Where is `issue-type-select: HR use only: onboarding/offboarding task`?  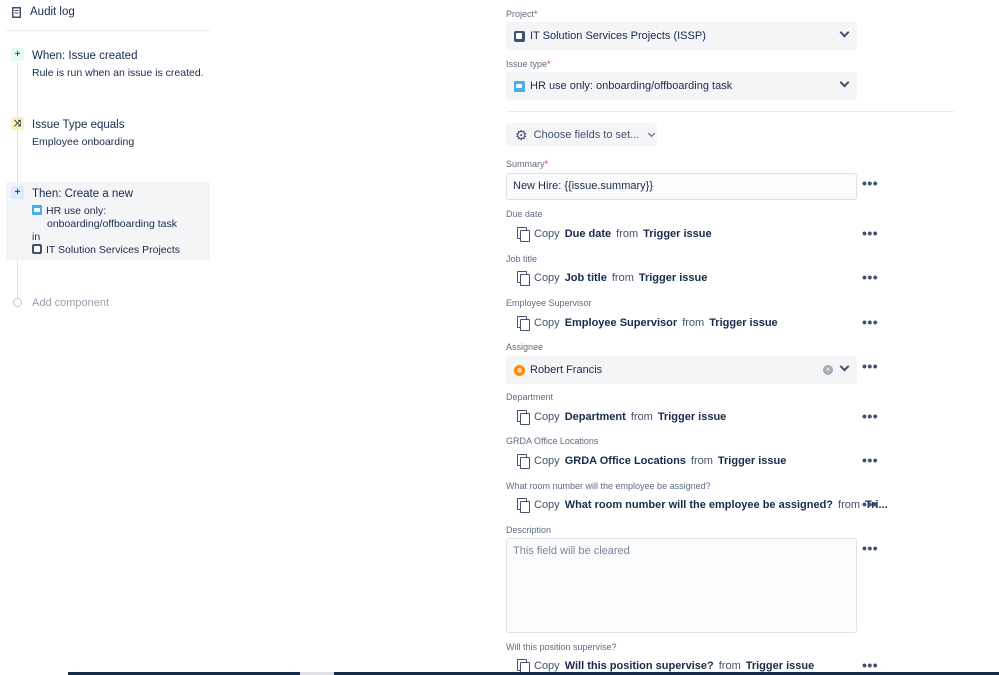 issue-type-select: HR use only: onboarding/offboarding task is located at coordinates (681, 86).